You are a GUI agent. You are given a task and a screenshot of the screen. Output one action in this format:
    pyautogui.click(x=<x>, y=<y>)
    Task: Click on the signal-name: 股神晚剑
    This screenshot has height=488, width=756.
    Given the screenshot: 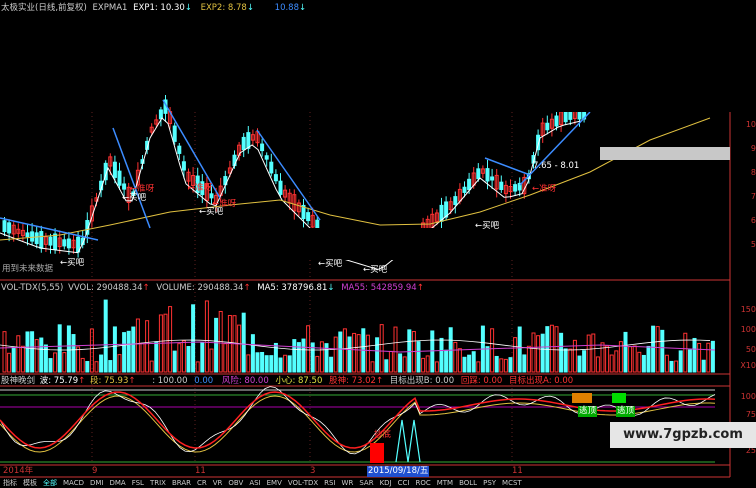 What is the action you would take?
    pyautogui.click(x=18, y=381)
    